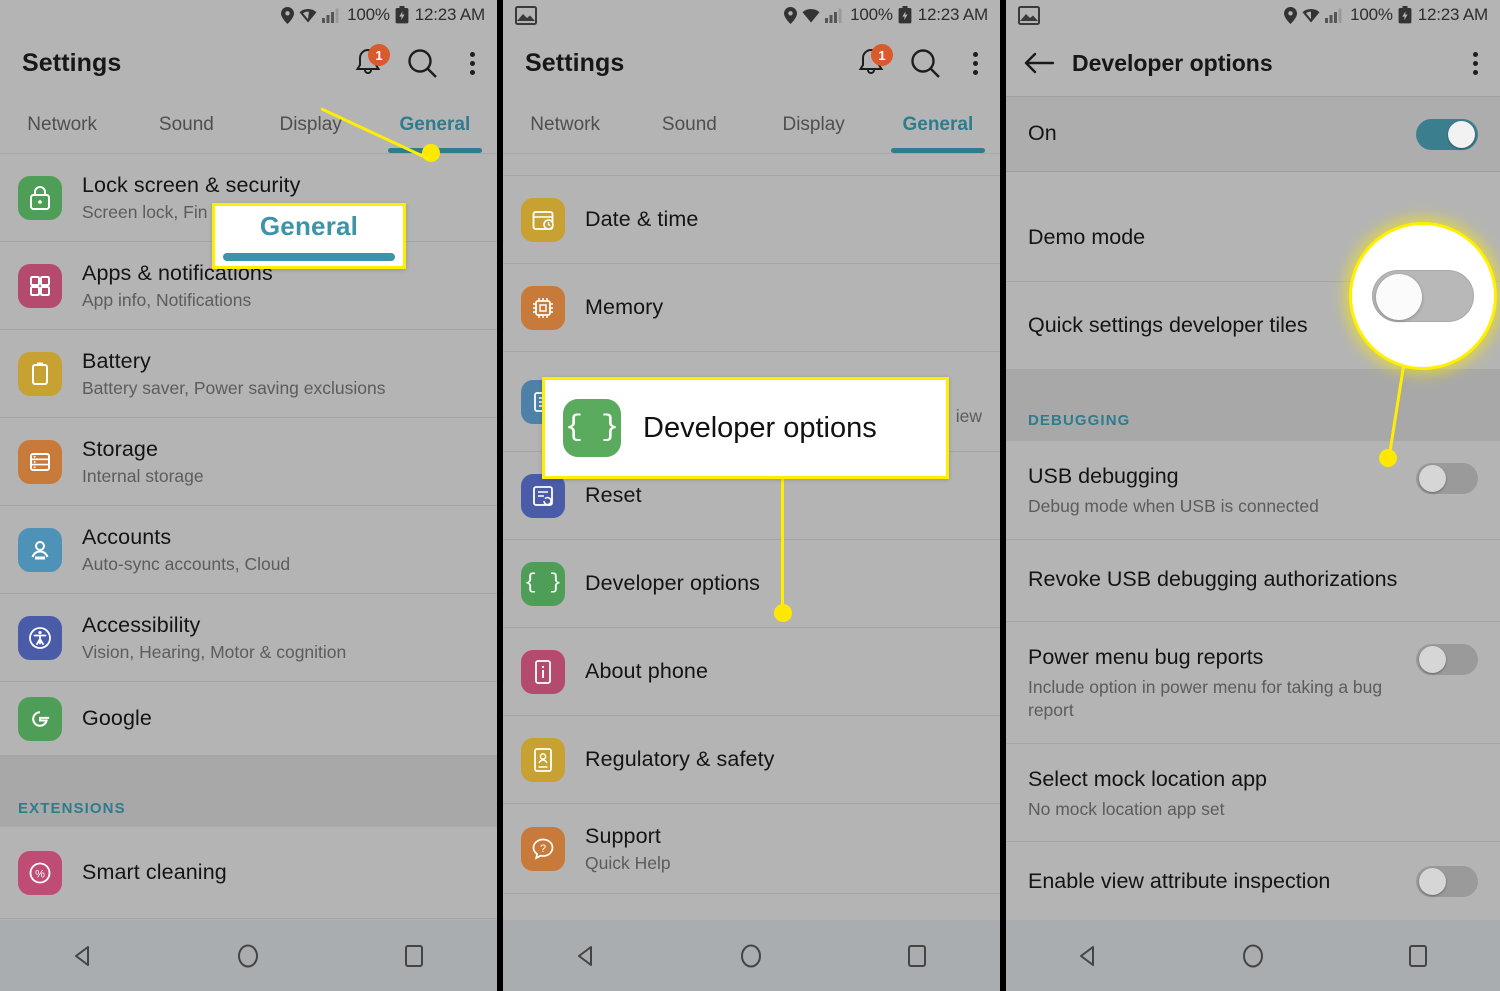 The width and height of the screenshot is (1500, 991). I want to click on tab-active-underline, so click(435, 150).